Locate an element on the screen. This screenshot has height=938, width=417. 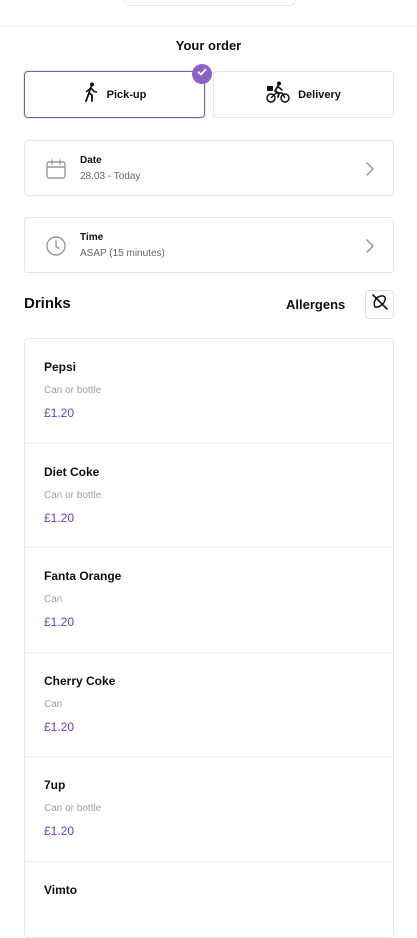
section-title: Drinks is located at coordinates (47, 303).